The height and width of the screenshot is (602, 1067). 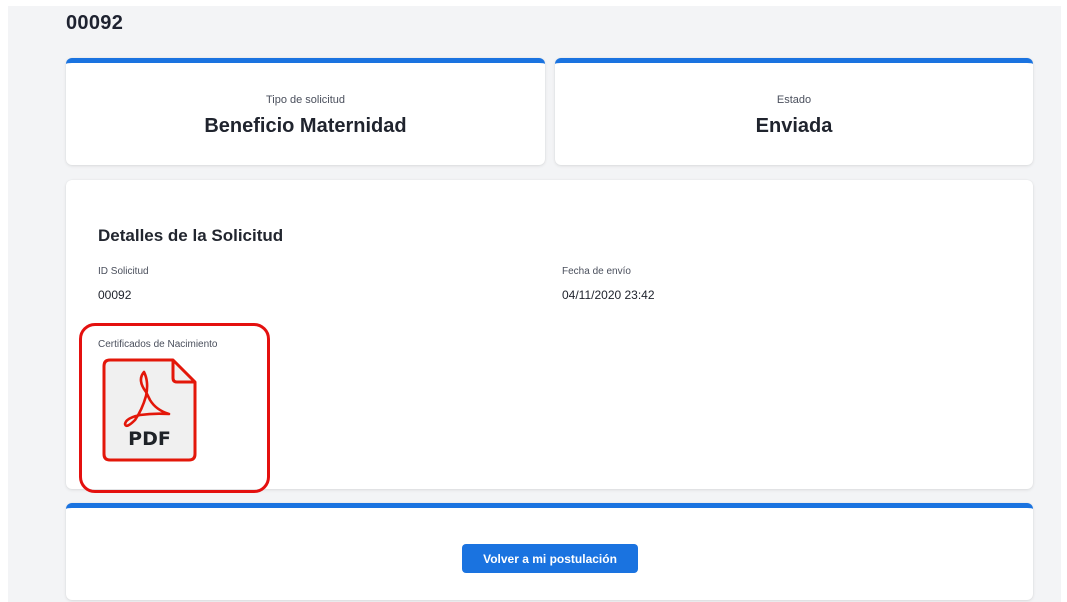 What do you see at coordinates (95, 23) in the screenshot?
I see `page-title: 00092` at bounding box center [95, 23].